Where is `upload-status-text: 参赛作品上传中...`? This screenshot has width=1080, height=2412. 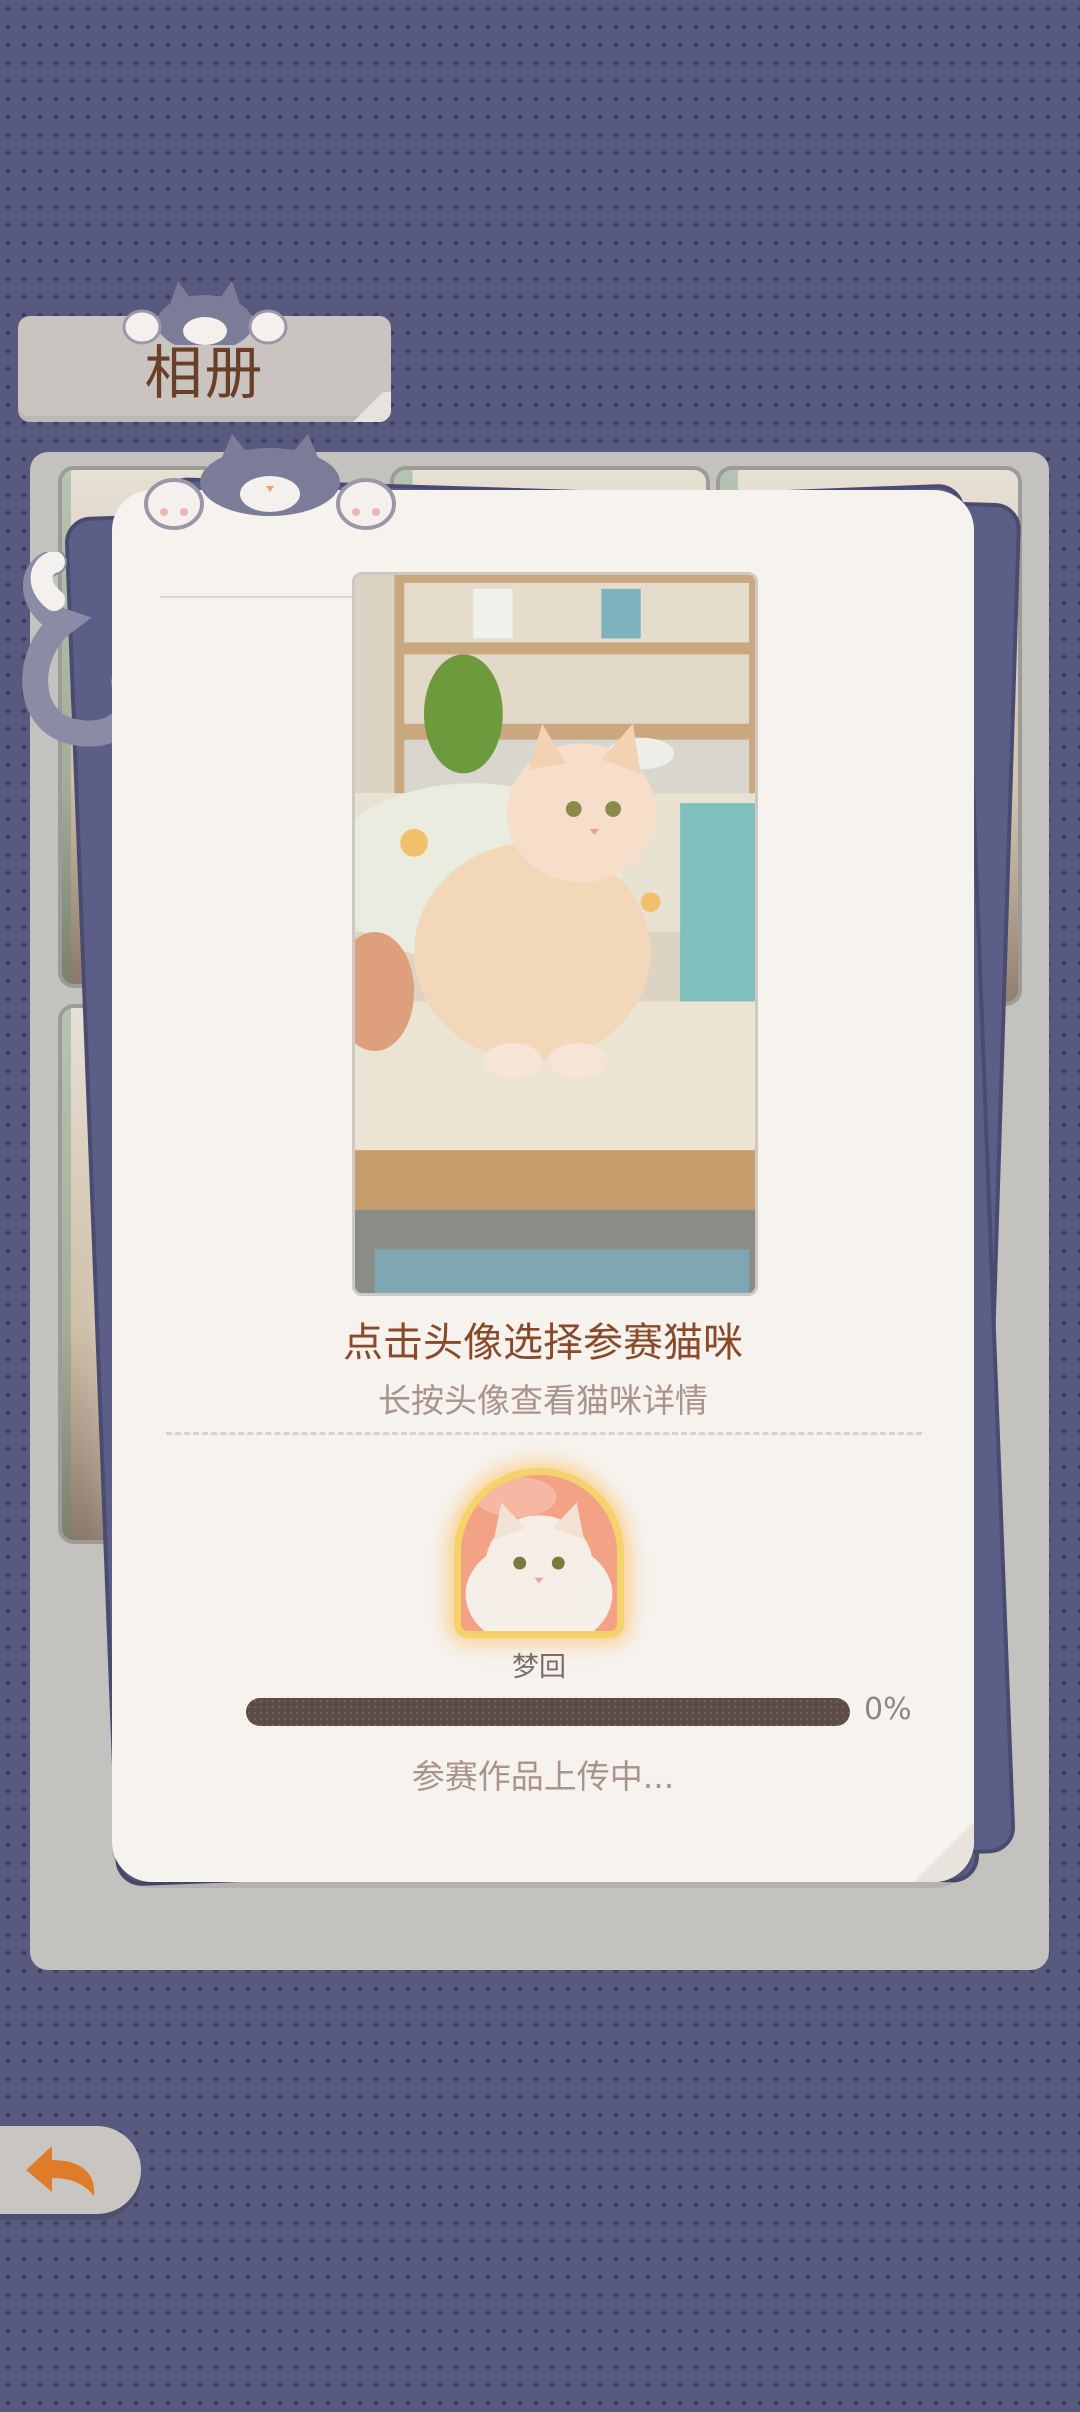 upload-status-text: 参赛作品上传中... is located at coordinates (543, 1776).